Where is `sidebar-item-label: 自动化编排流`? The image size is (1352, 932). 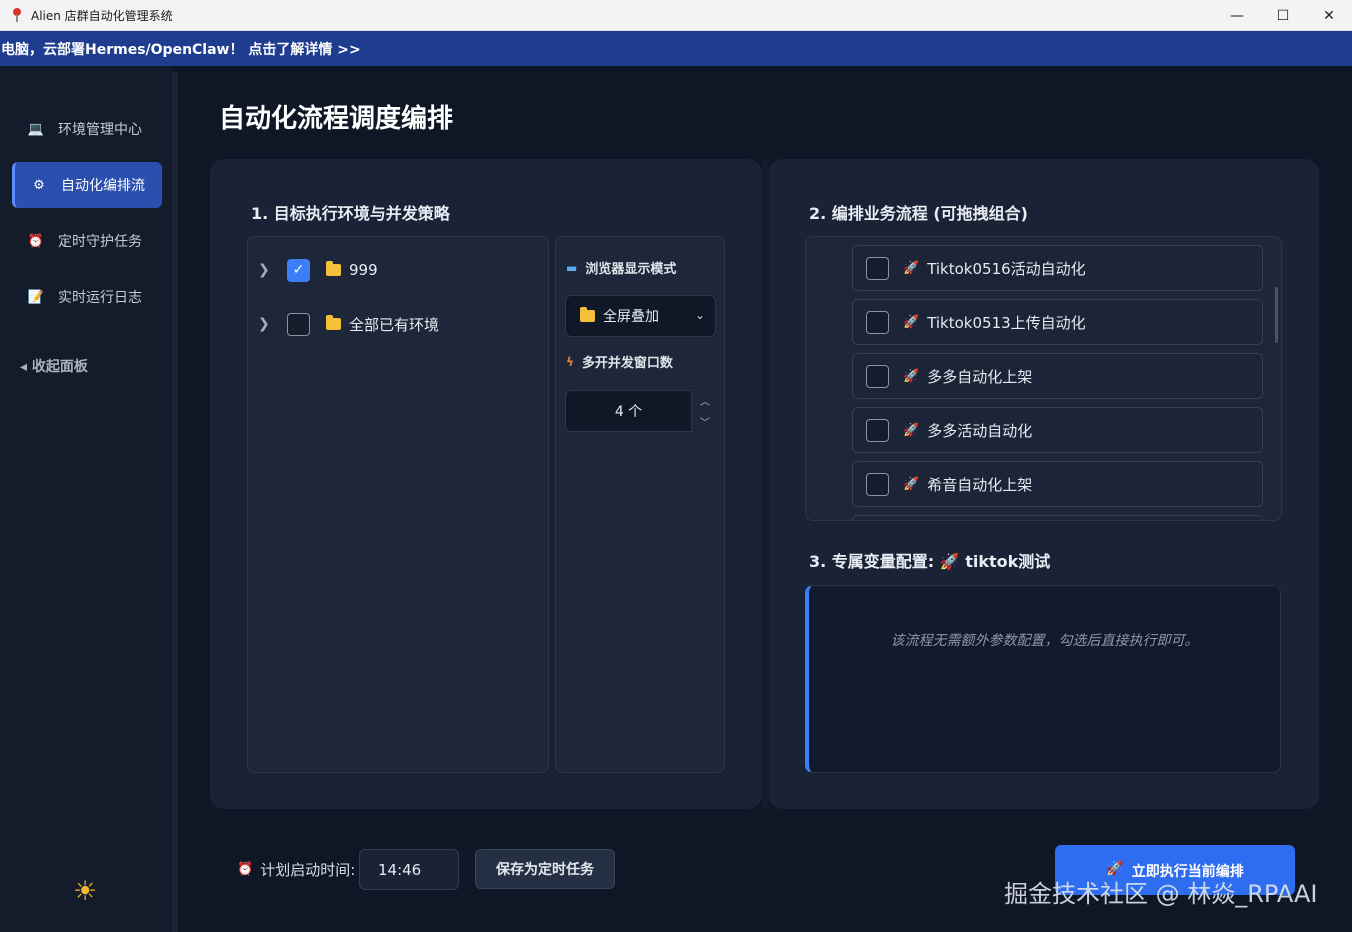 sidebar-item-label: 自动化编排流 is located at coordinates (103, 186).